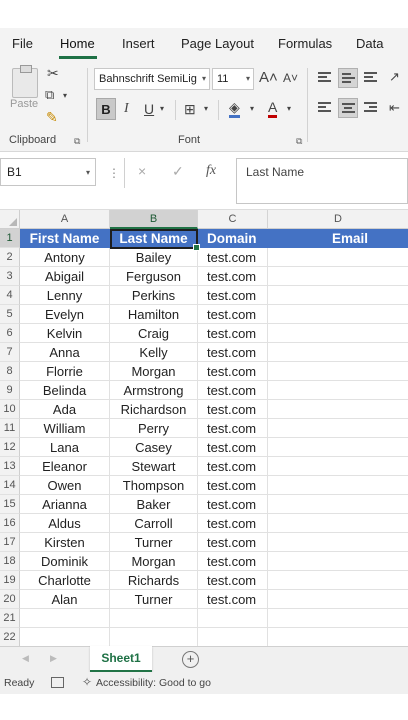 The image size is (408, 720). I want to click on cell-last-name: Perry, so click(154, 428).